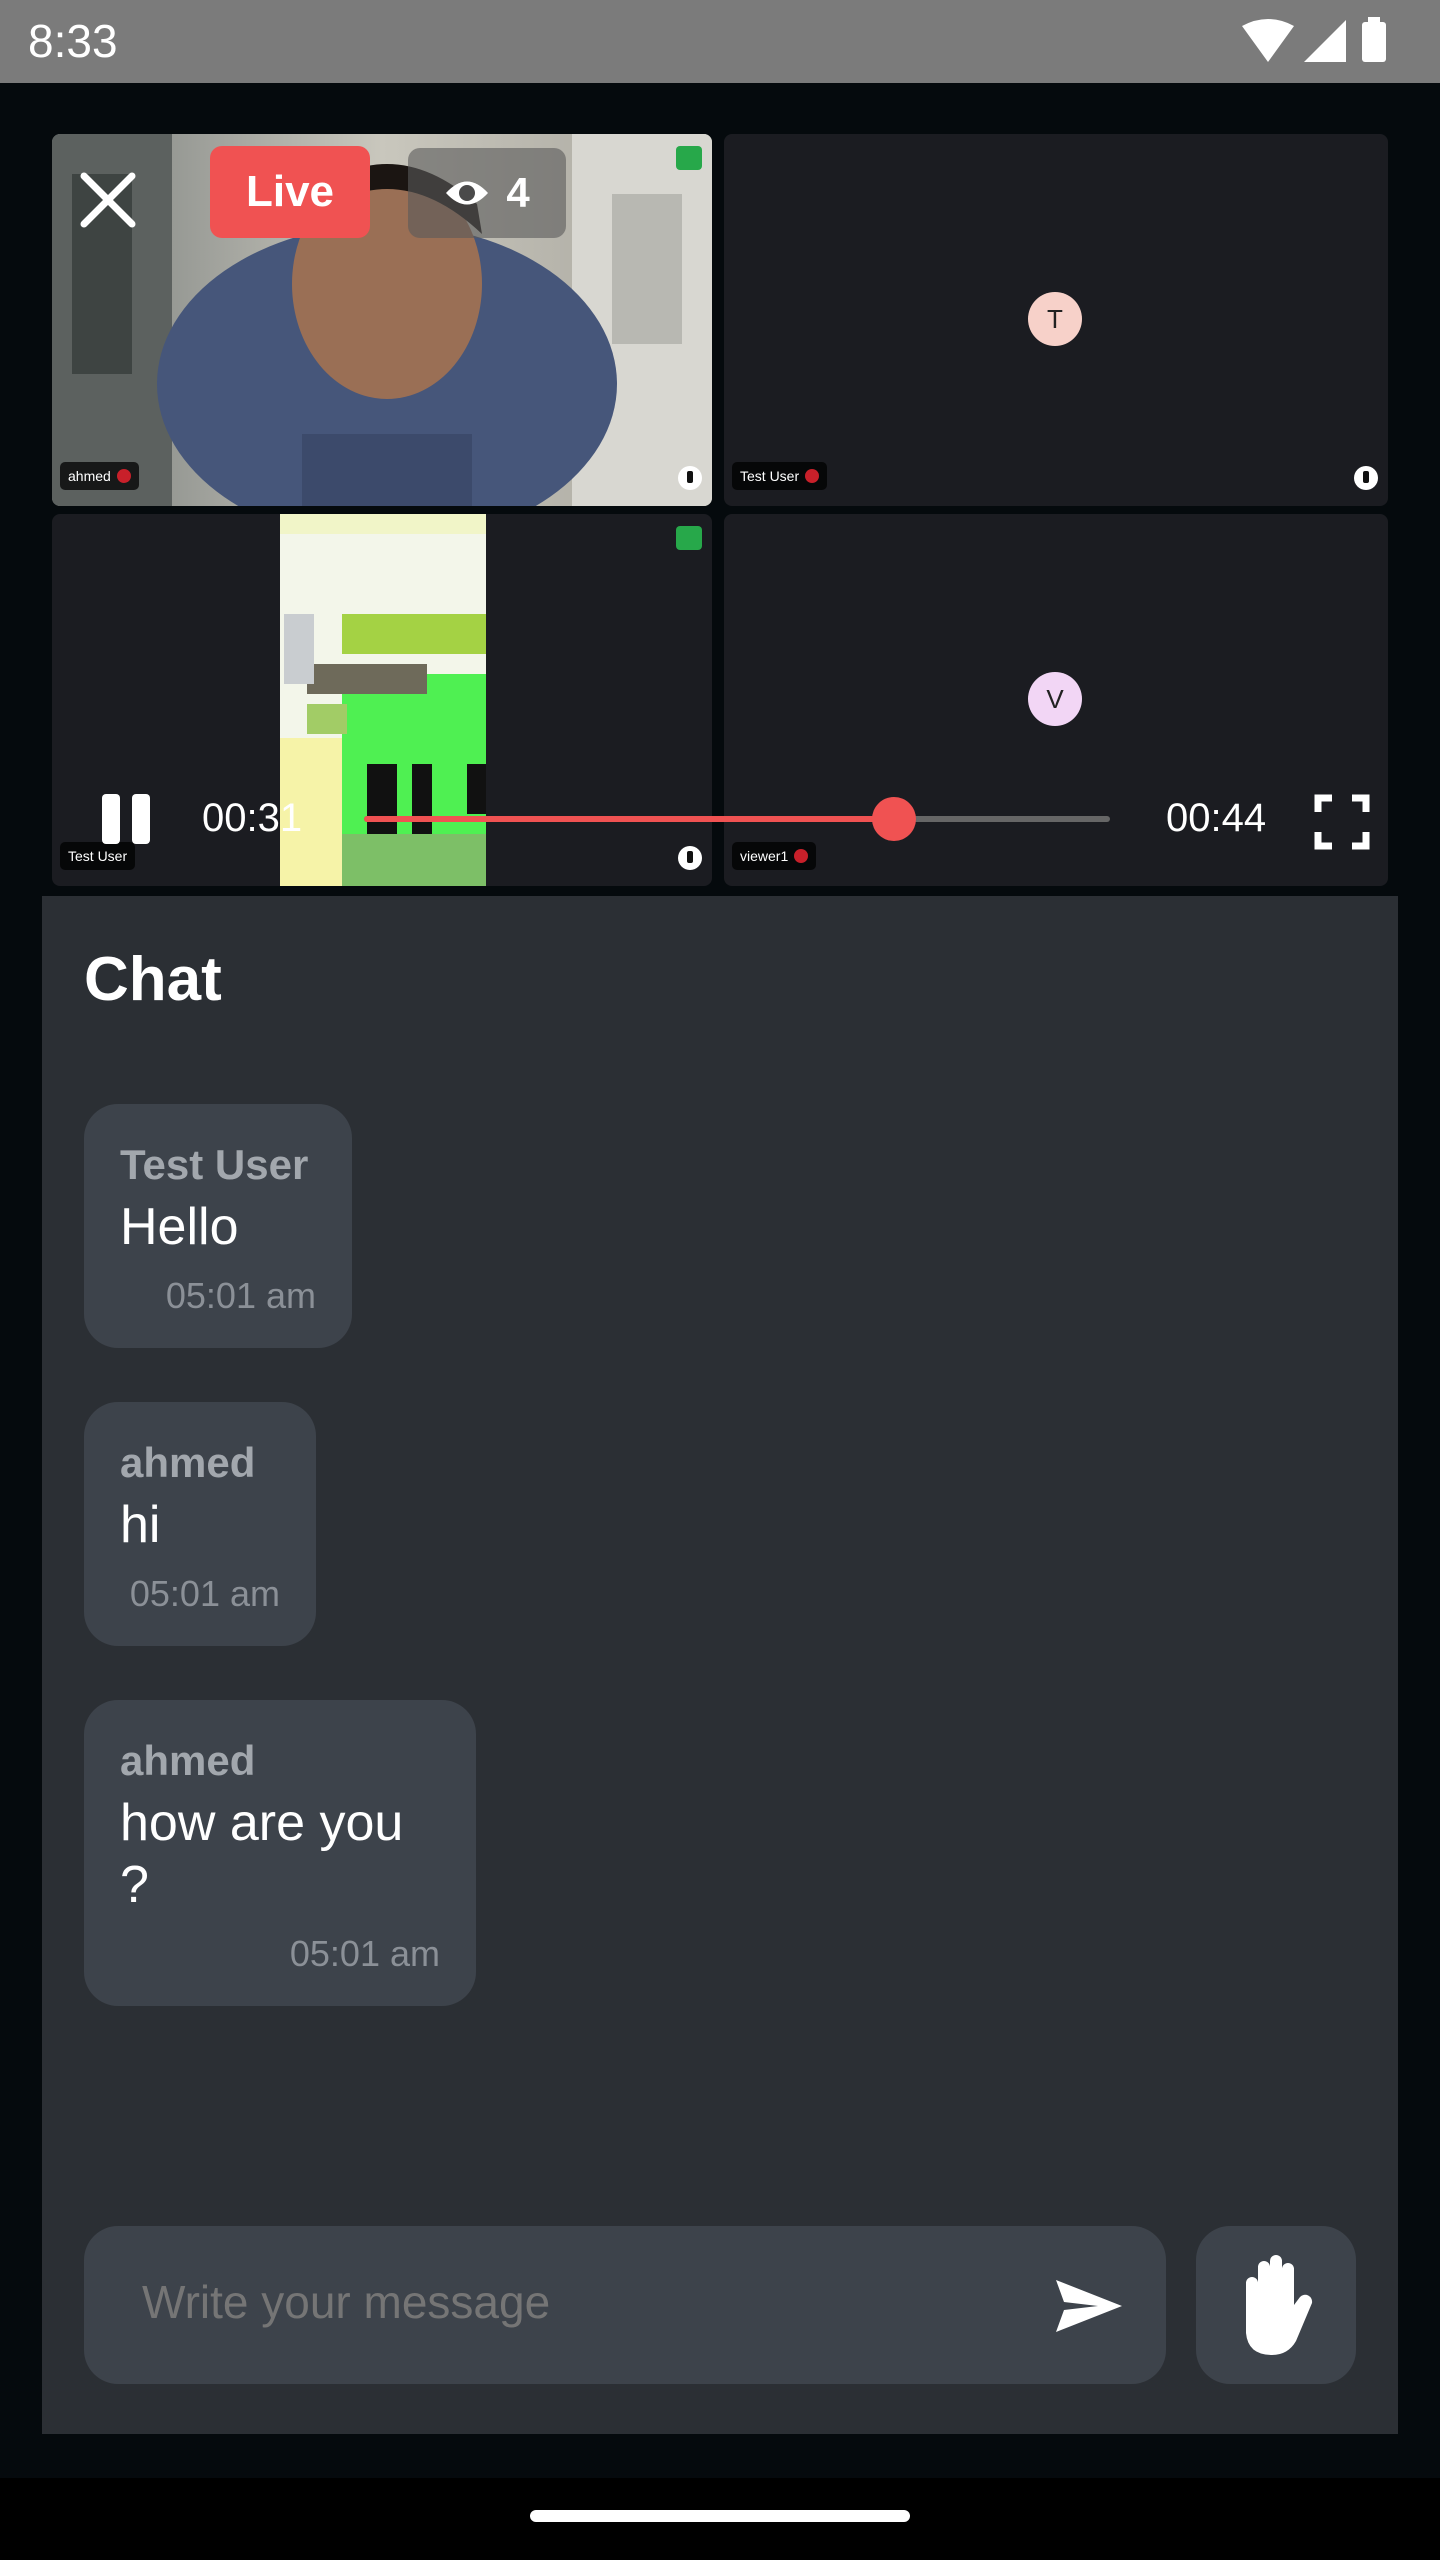  Describe the element at coordinates (140, 1525) in the screenshot. I see `message-text: hi` at that location.